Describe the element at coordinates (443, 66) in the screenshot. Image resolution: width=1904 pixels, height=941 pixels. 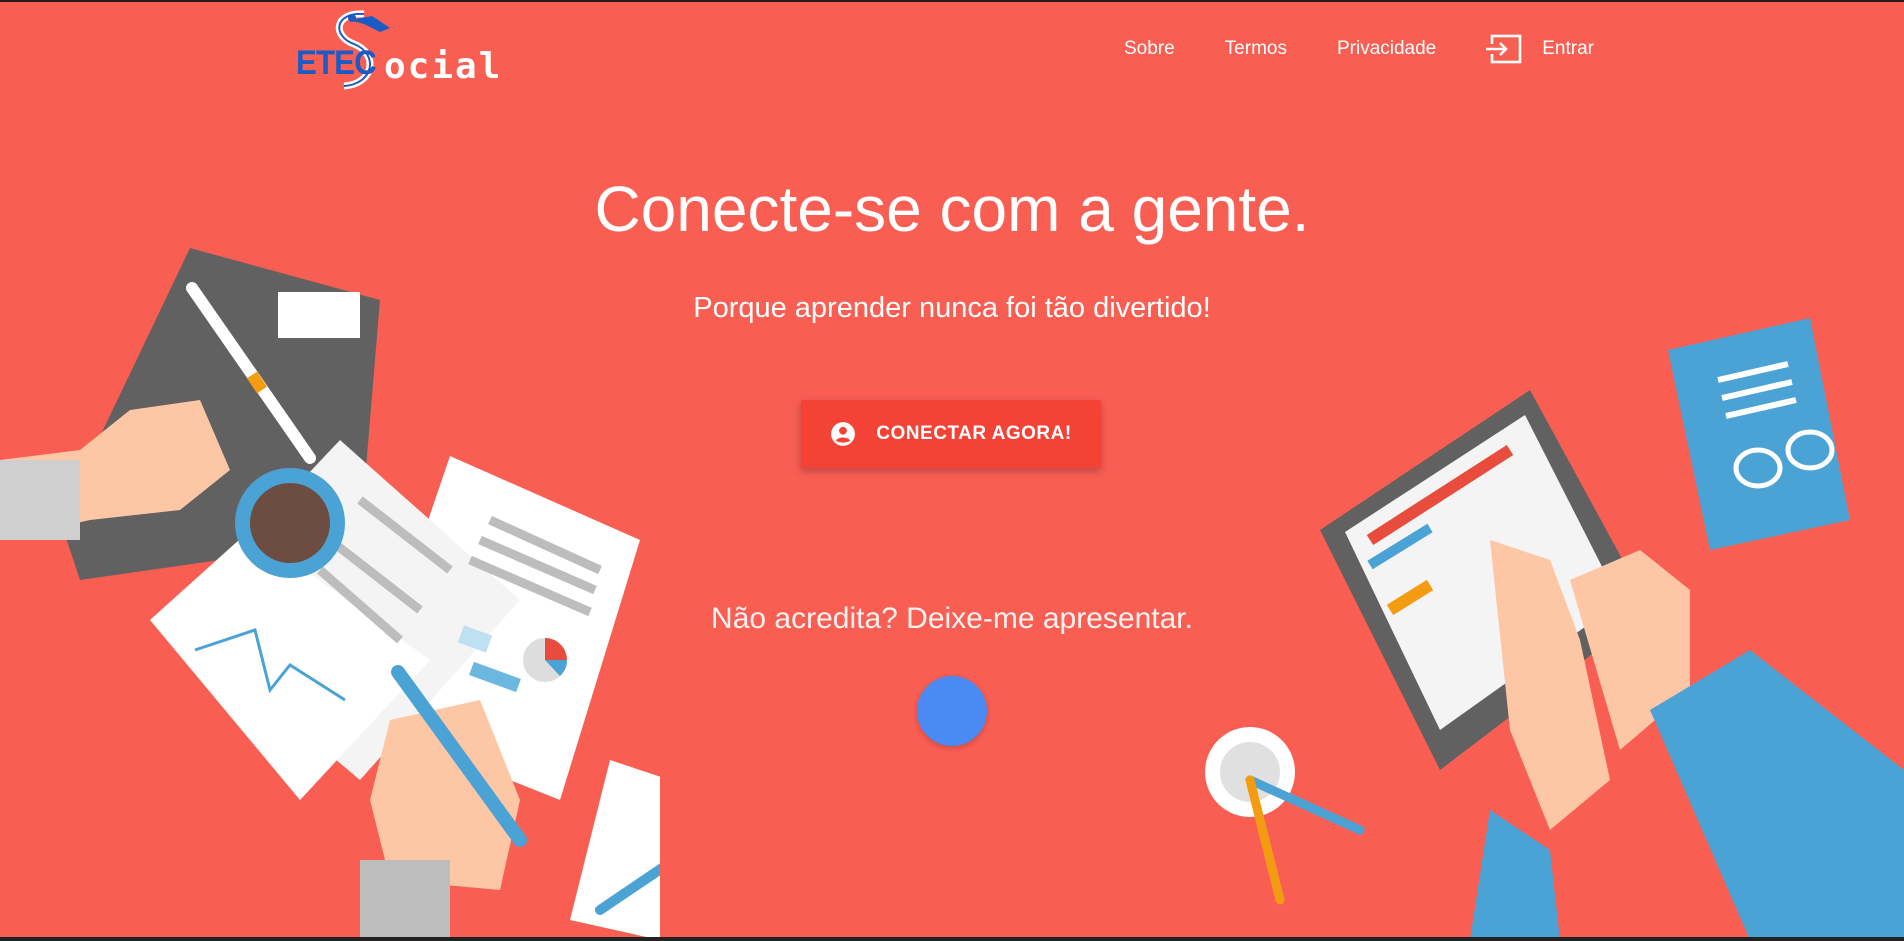
I see `logo-text-social: ocial` at that location.